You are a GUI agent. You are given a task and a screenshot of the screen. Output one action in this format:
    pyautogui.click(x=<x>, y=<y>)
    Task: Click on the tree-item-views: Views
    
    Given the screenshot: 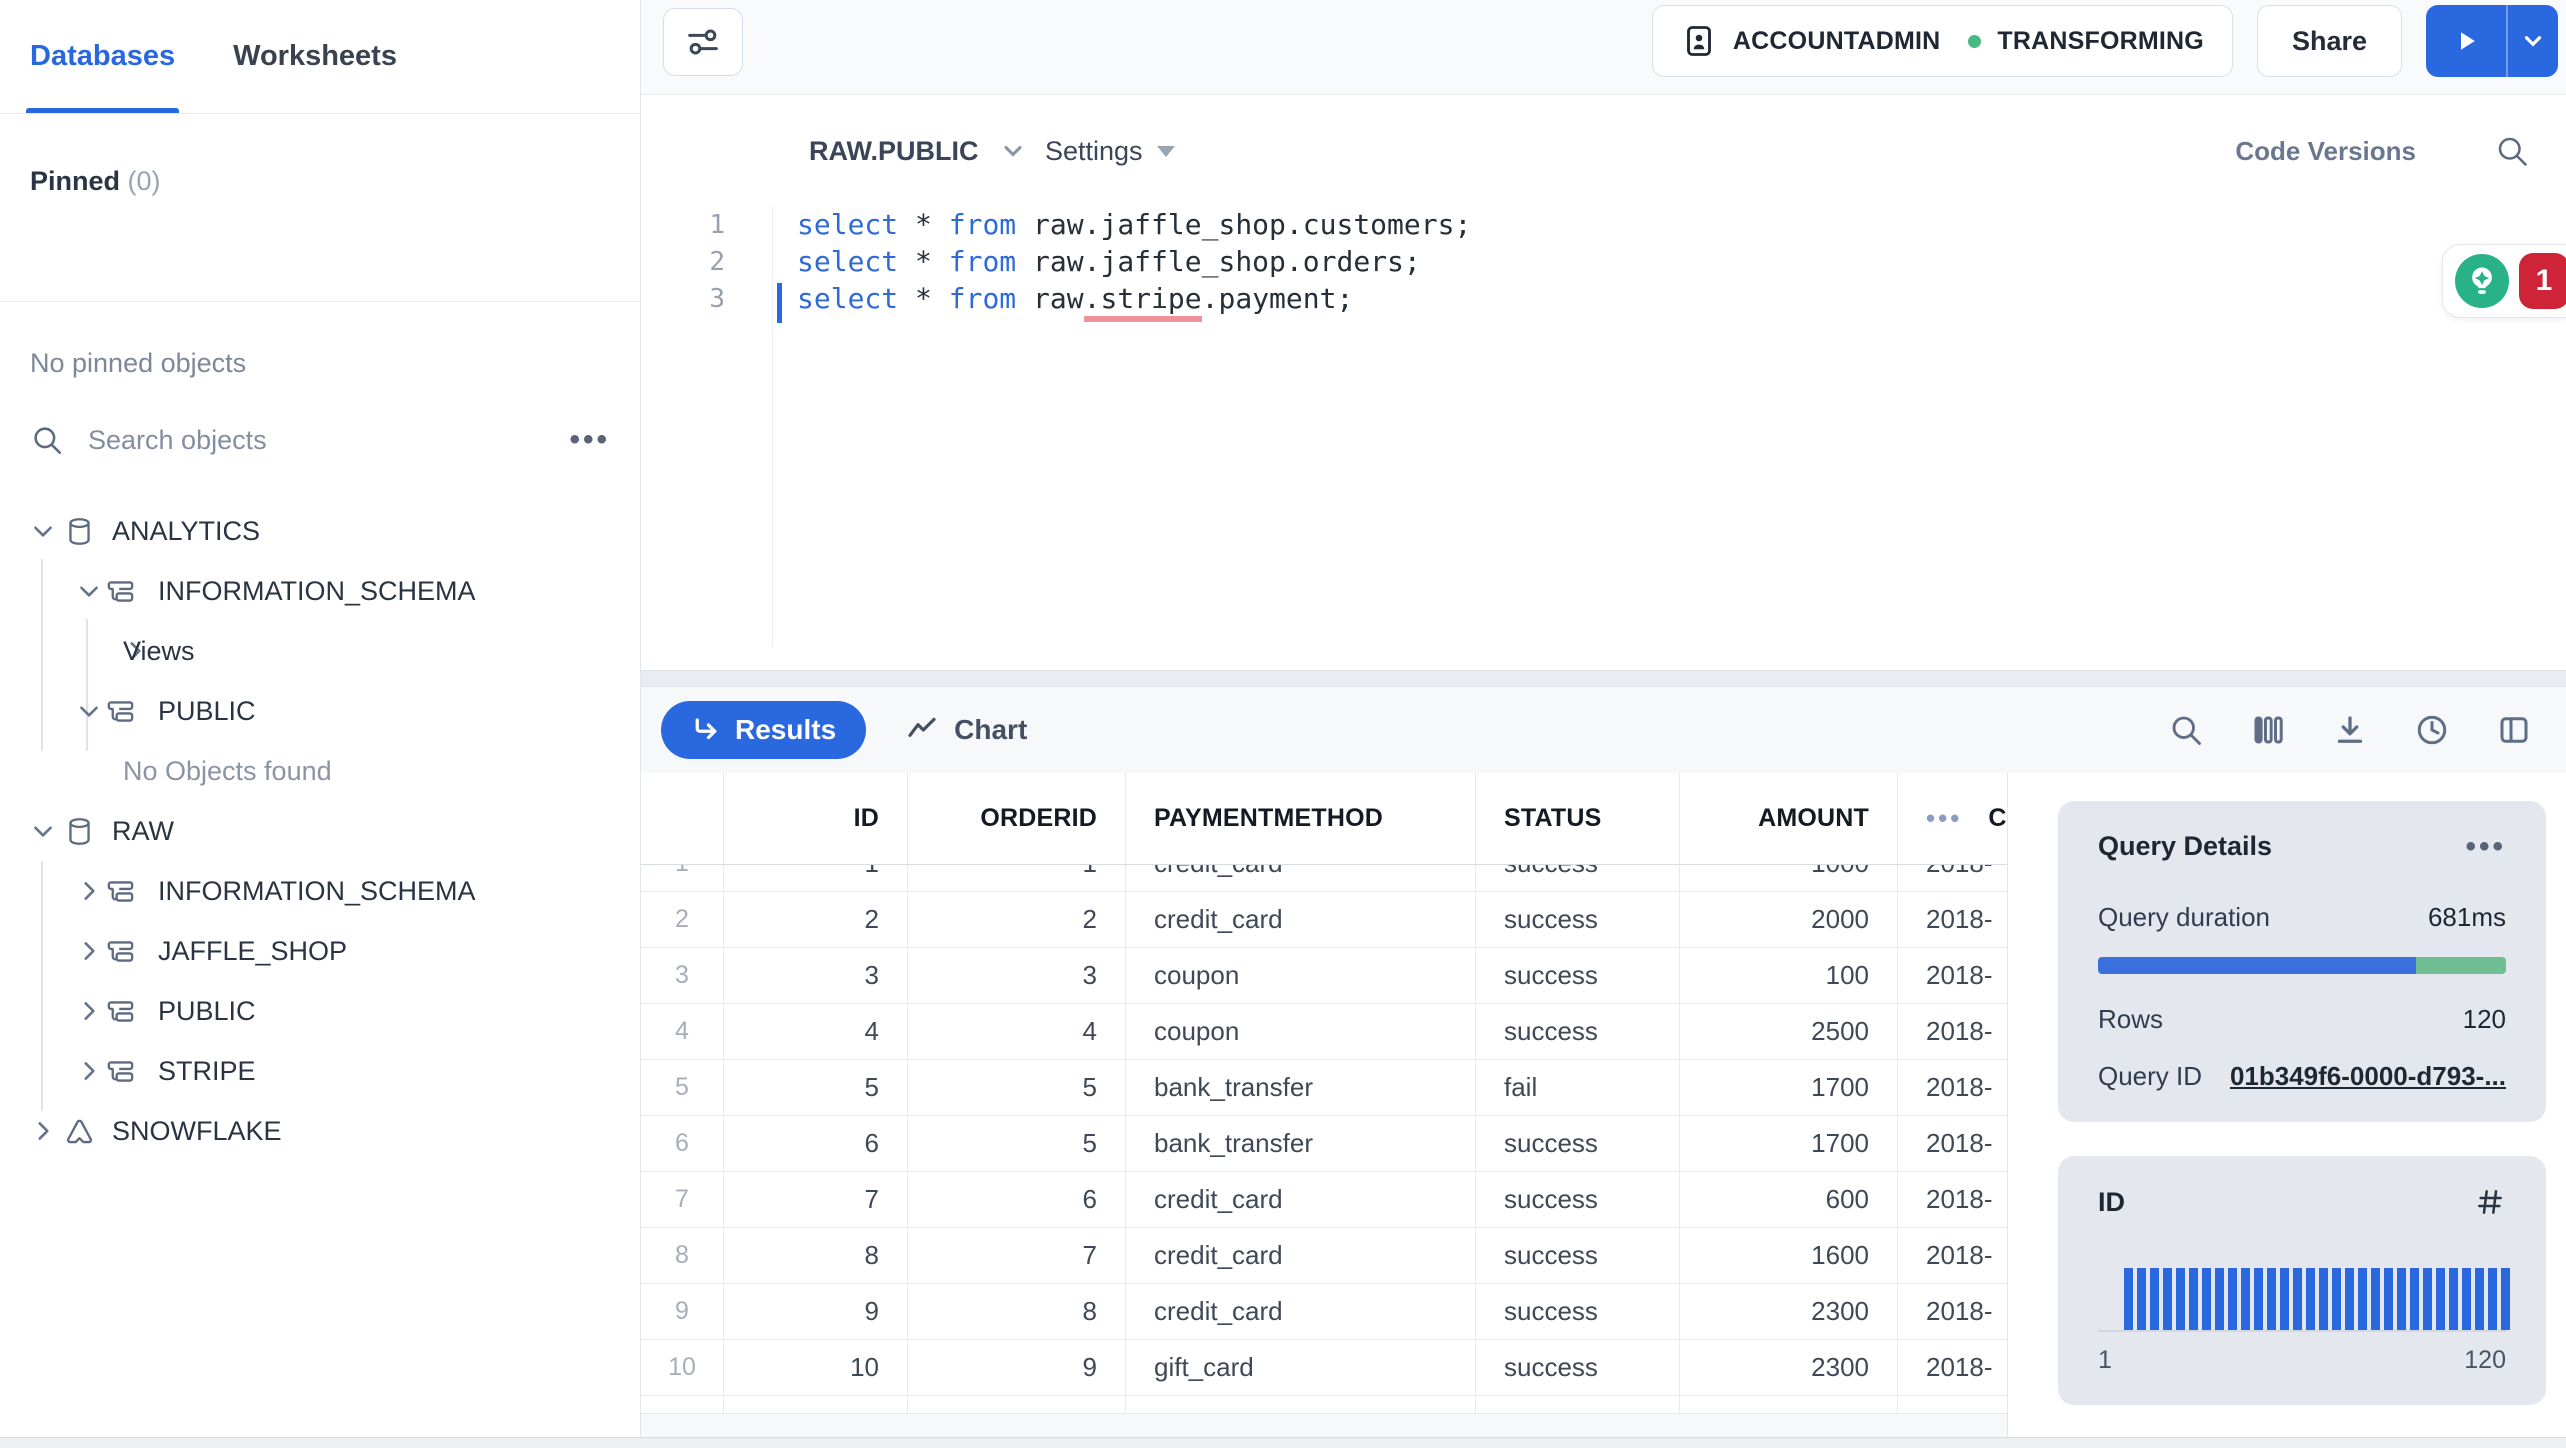 What is the action you would take?
    pyautogui.click(x=320, y=651)
    